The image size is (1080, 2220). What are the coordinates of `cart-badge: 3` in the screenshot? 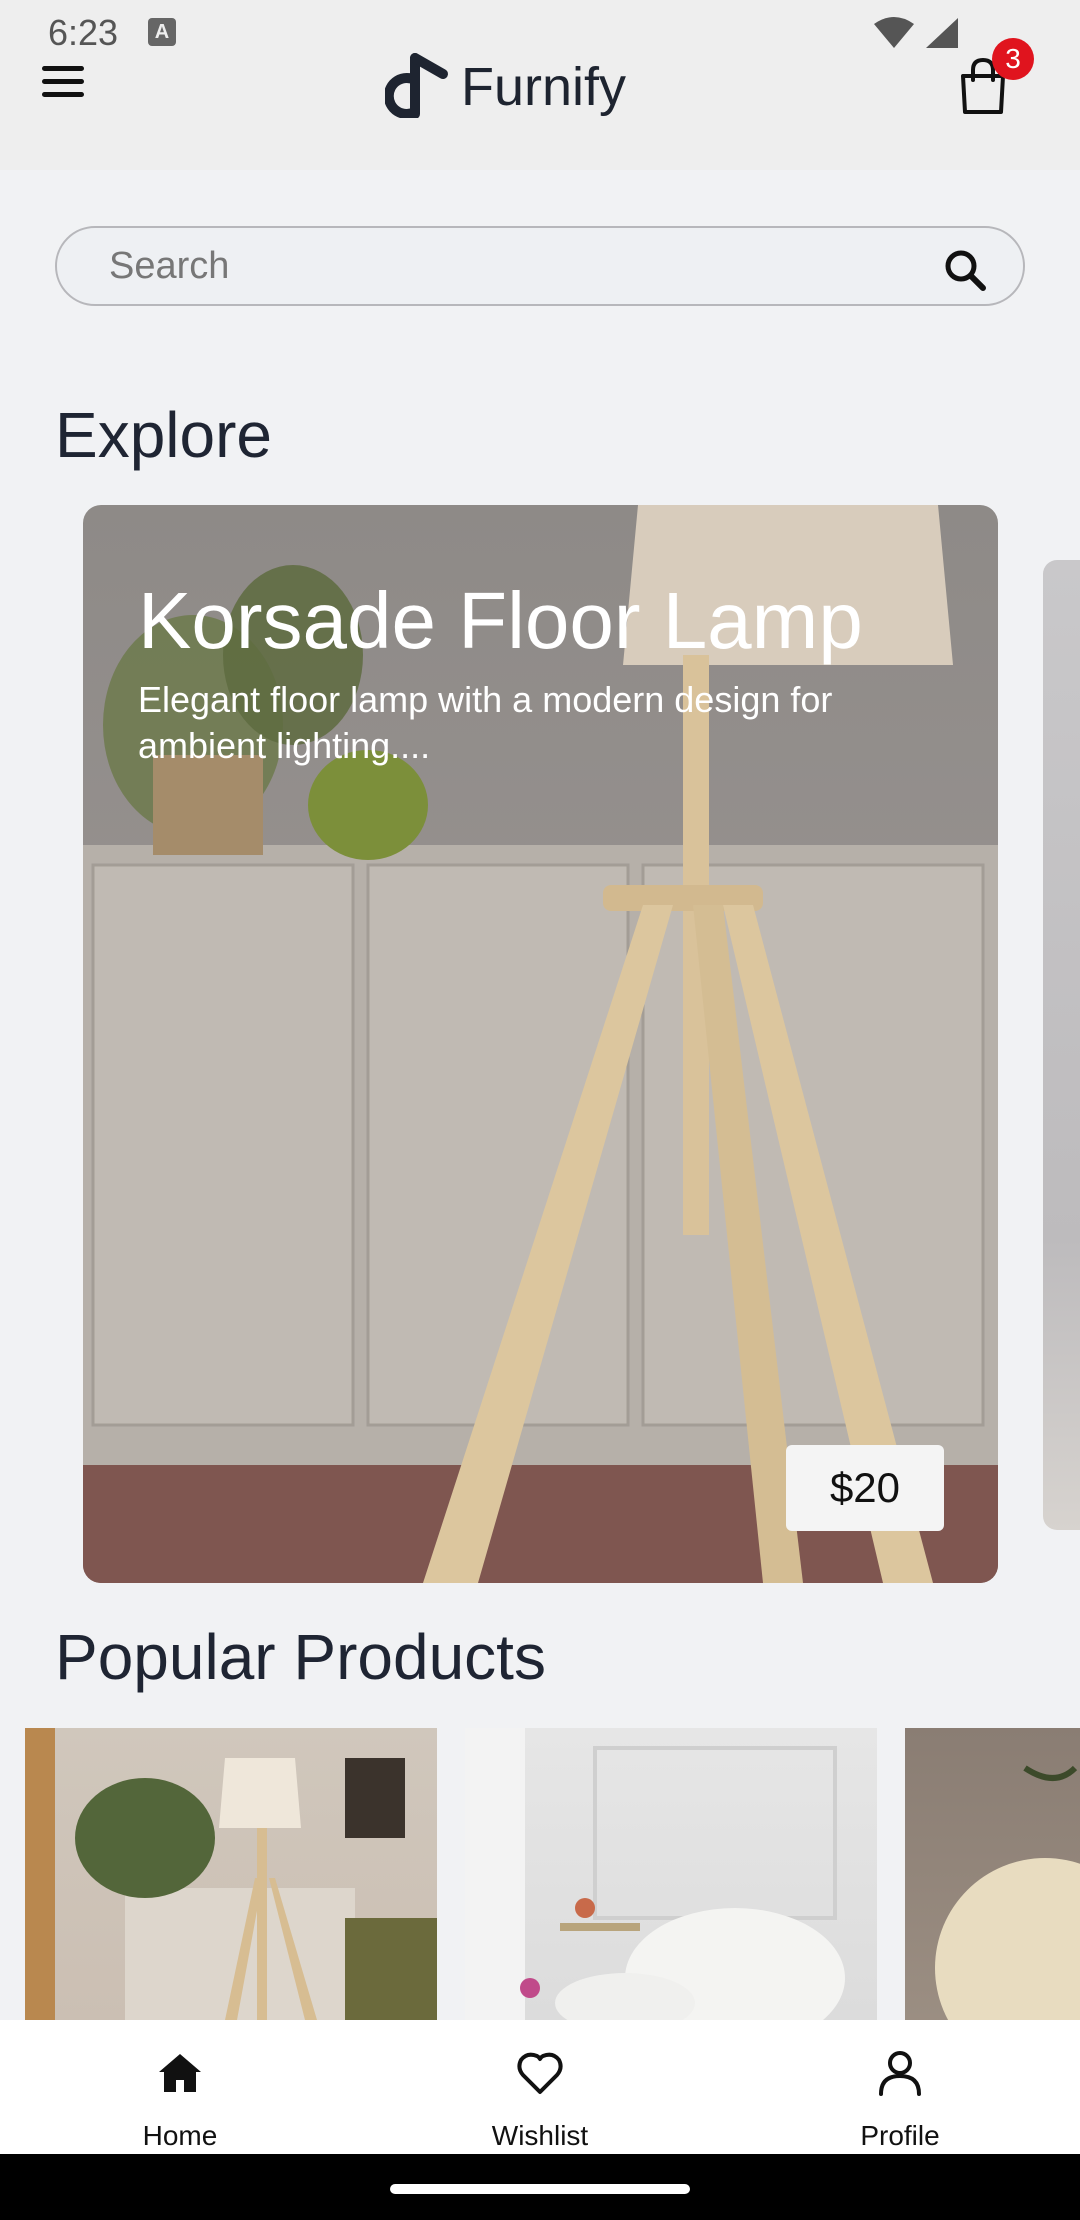 It's located at (1013, 59).